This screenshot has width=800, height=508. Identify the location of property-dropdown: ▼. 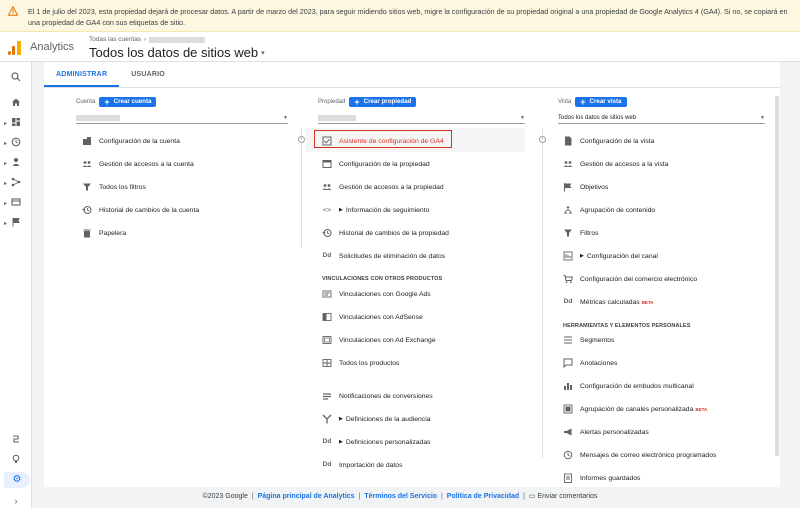
(421, 118).